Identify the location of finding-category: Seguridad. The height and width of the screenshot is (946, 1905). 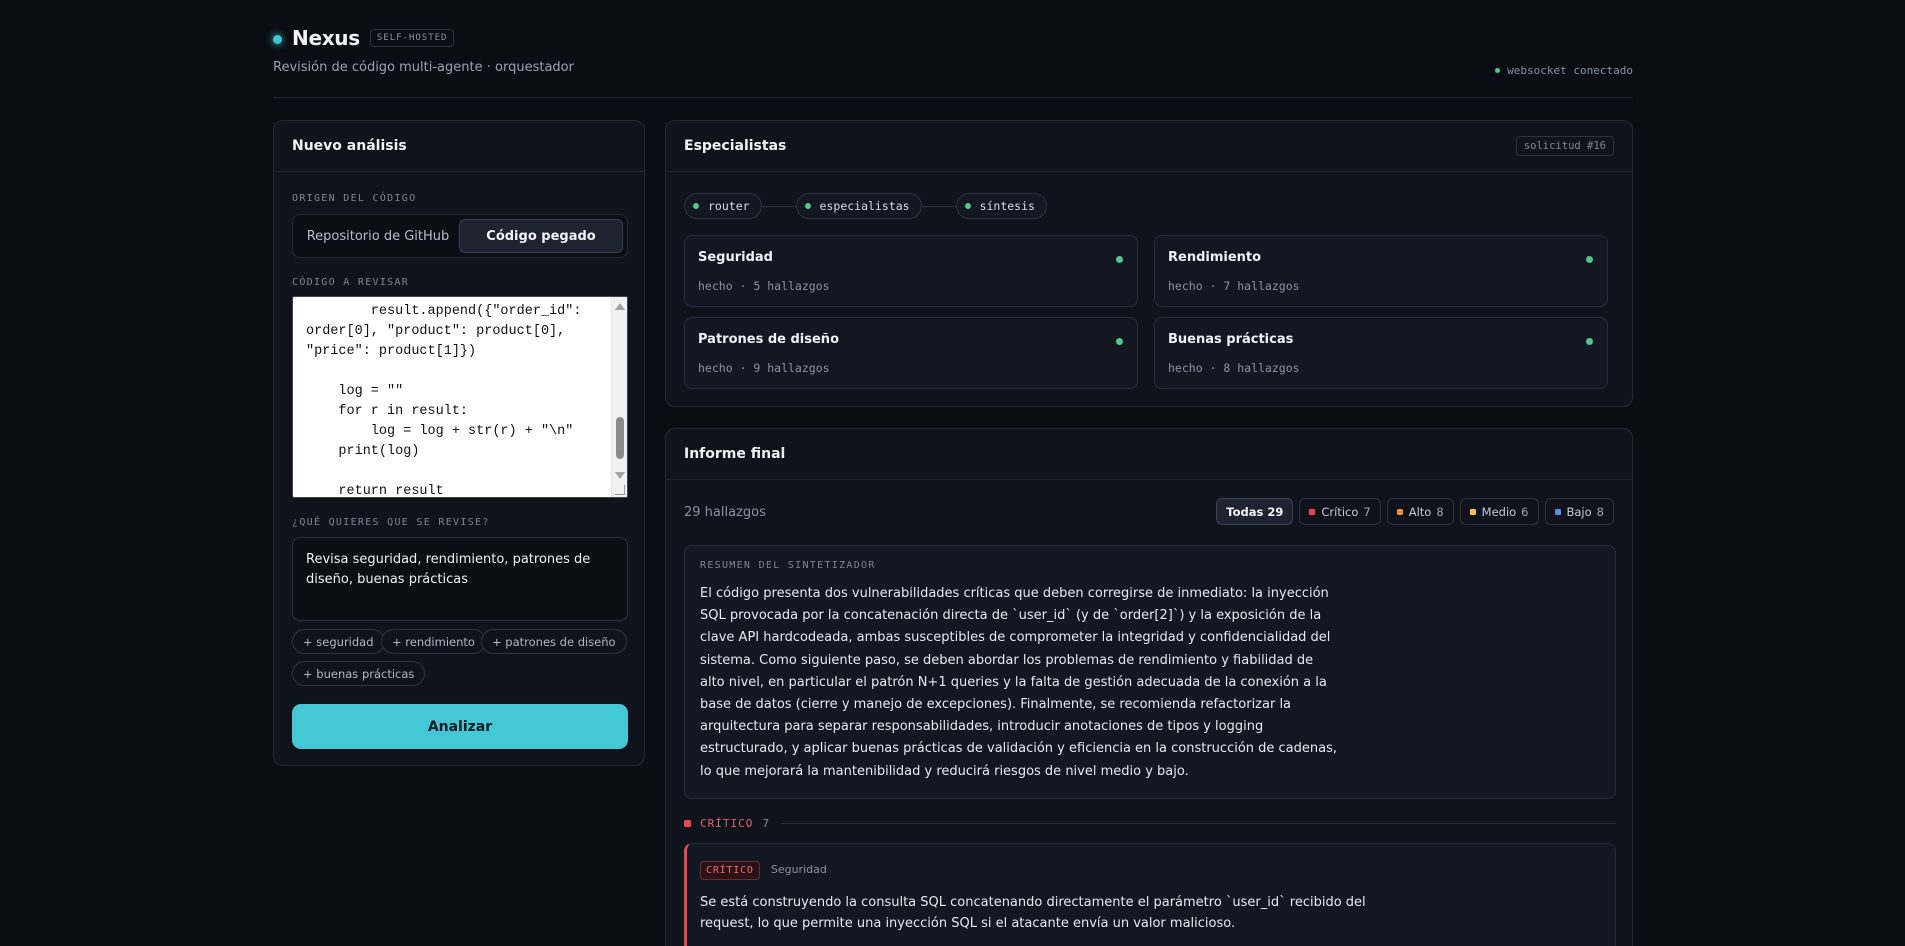
(798, 869).